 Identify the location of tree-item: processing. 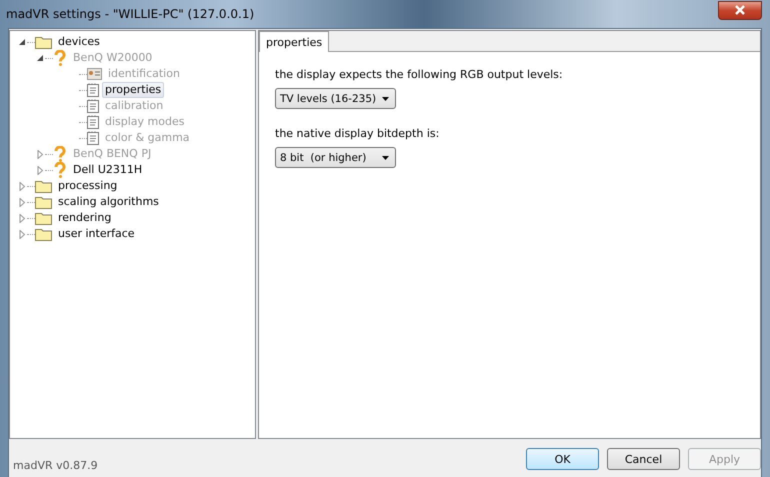
(87, 186).